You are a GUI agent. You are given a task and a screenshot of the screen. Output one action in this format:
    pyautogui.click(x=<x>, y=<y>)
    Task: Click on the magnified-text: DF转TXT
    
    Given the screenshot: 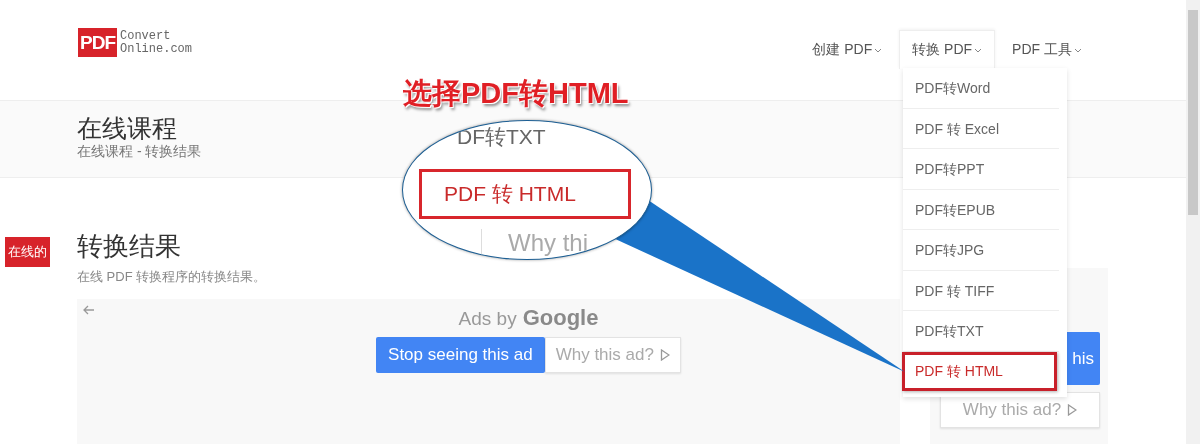 What is the action you would take?
    pyautogui.click(x=501, y=137)
    